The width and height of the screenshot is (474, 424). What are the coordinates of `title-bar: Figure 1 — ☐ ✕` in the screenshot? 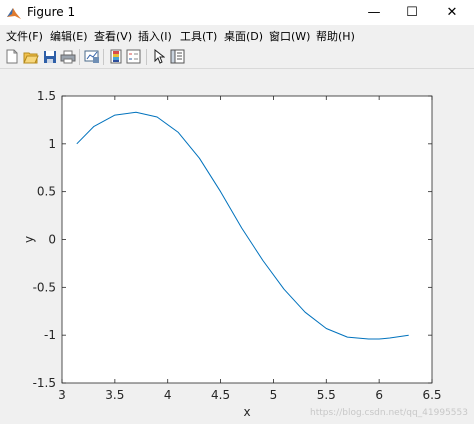 It's located at (237, 13).